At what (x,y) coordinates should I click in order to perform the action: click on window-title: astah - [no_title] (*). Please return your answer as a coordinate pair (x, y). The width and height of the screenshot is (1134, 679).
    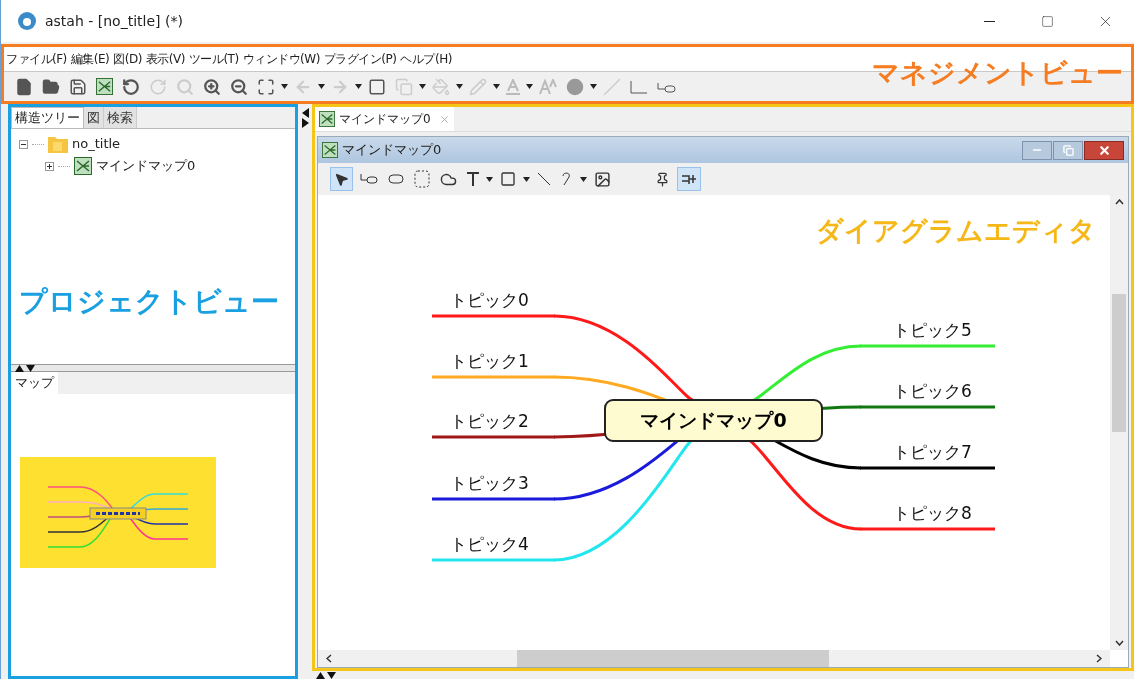
    Looking at the image, I should click on (114, 21).